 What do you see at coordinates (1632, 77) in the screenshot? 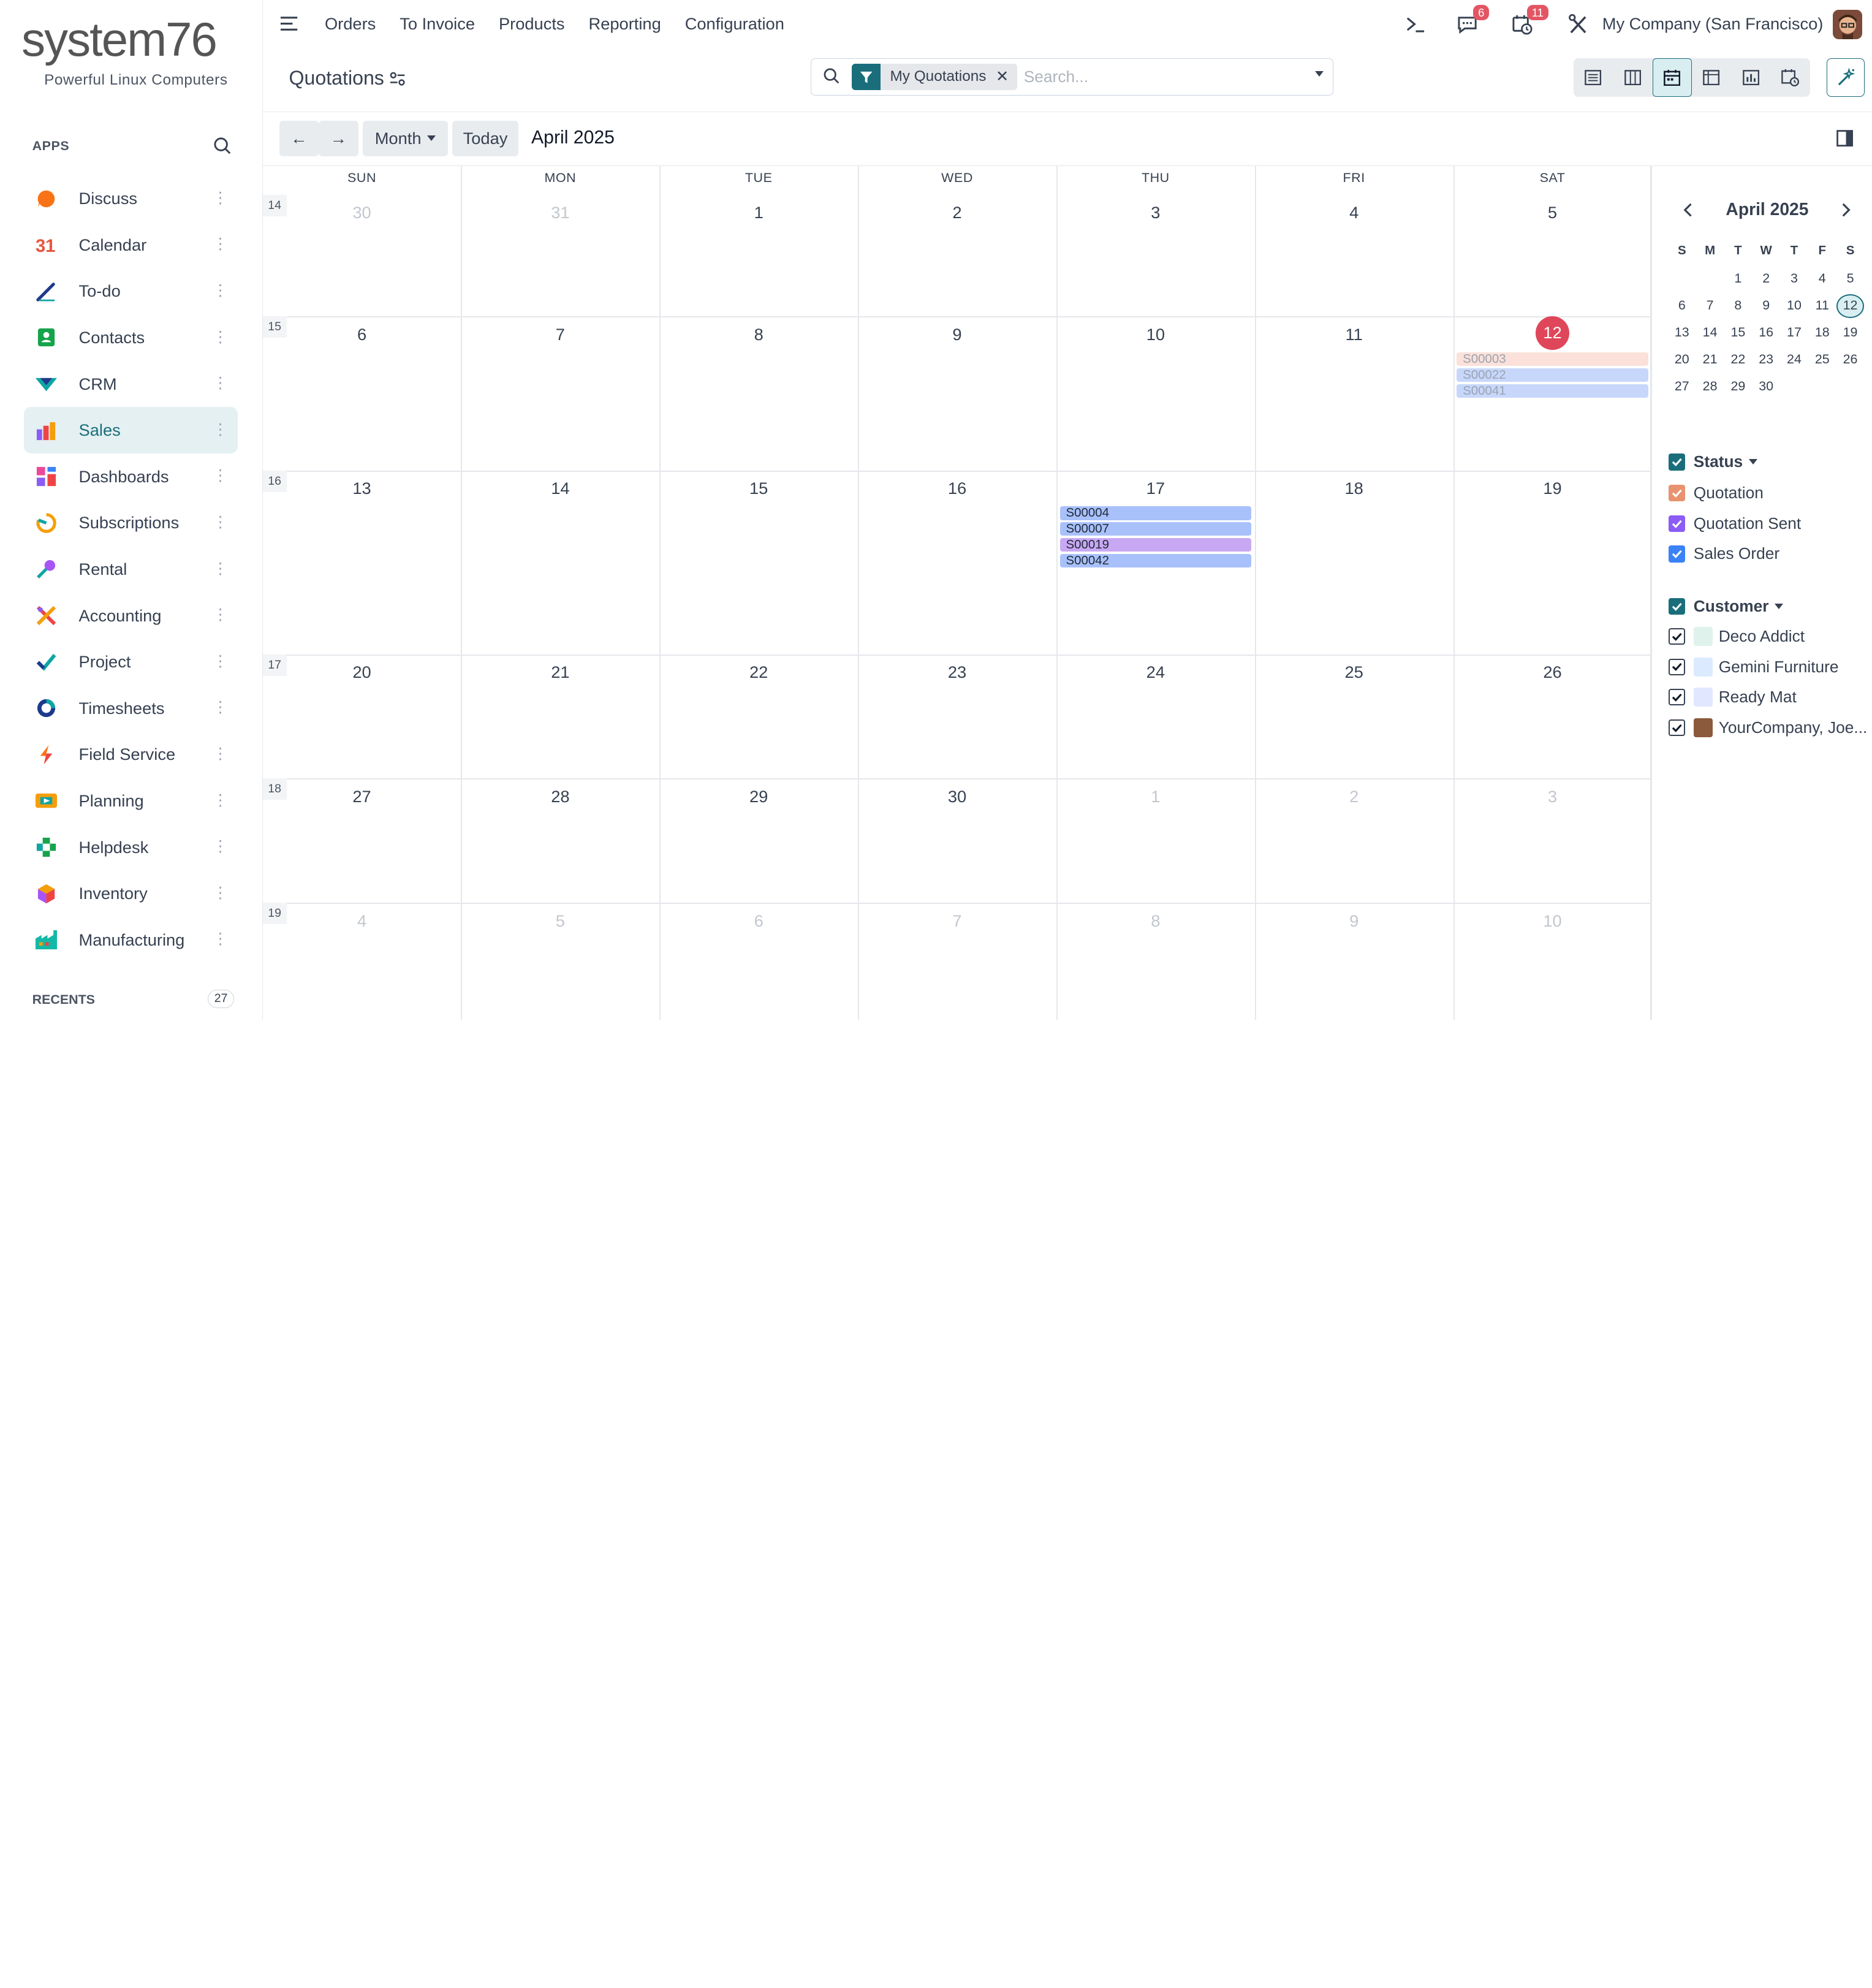
I see `kanban-view-button` at bounding box center [1632, 77].